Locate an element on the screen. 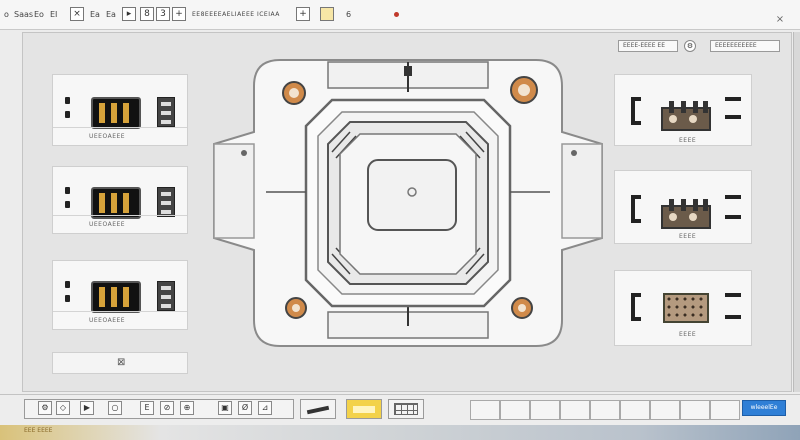 The width and height of the screenshot is (800, 440). line-tool-icon is located at coordinates (318, 409).